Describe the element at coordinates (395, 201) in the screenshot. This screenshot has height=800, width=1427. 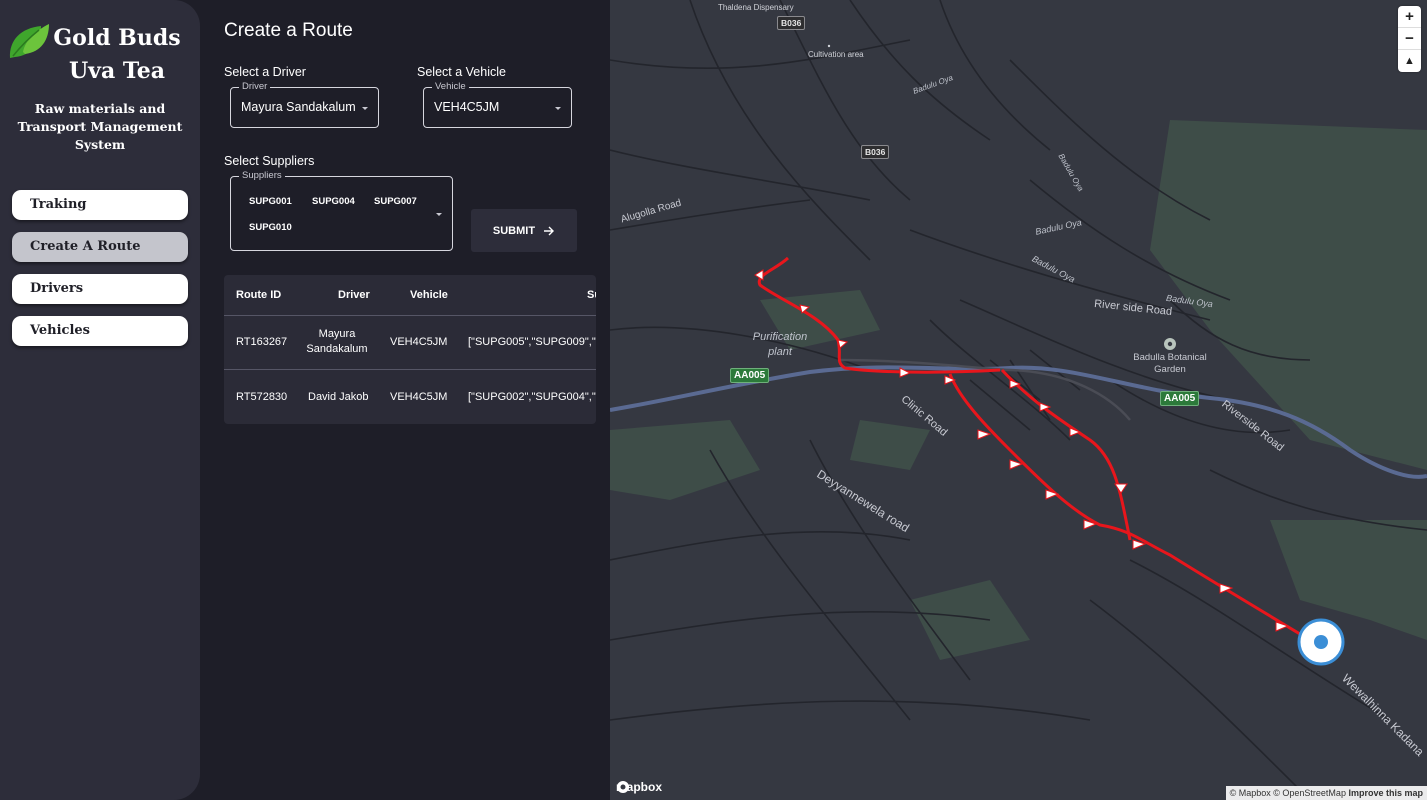
I see `supplier-chip: SUPG007` at that location.